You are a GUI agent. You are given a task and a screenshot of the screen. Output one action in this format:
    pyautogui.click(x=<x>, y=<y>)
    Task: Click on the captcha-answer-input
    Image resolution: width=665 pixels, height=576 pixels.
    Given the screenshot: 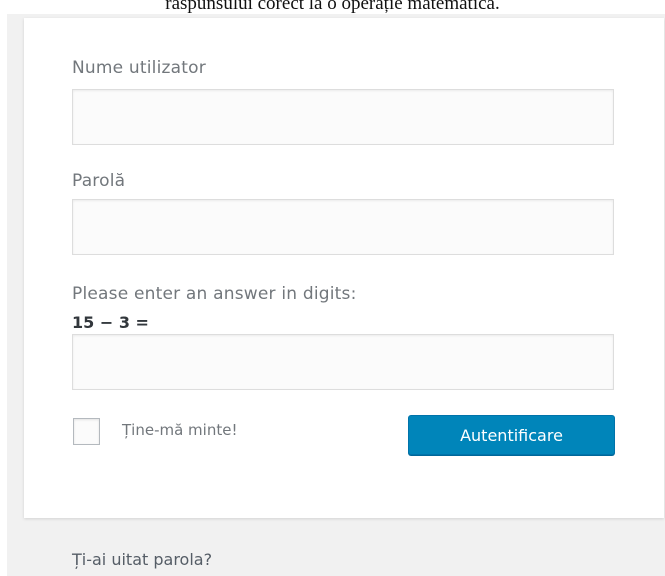 What is the action you would take?
    pyautogui.click(x=343, y=362)
    